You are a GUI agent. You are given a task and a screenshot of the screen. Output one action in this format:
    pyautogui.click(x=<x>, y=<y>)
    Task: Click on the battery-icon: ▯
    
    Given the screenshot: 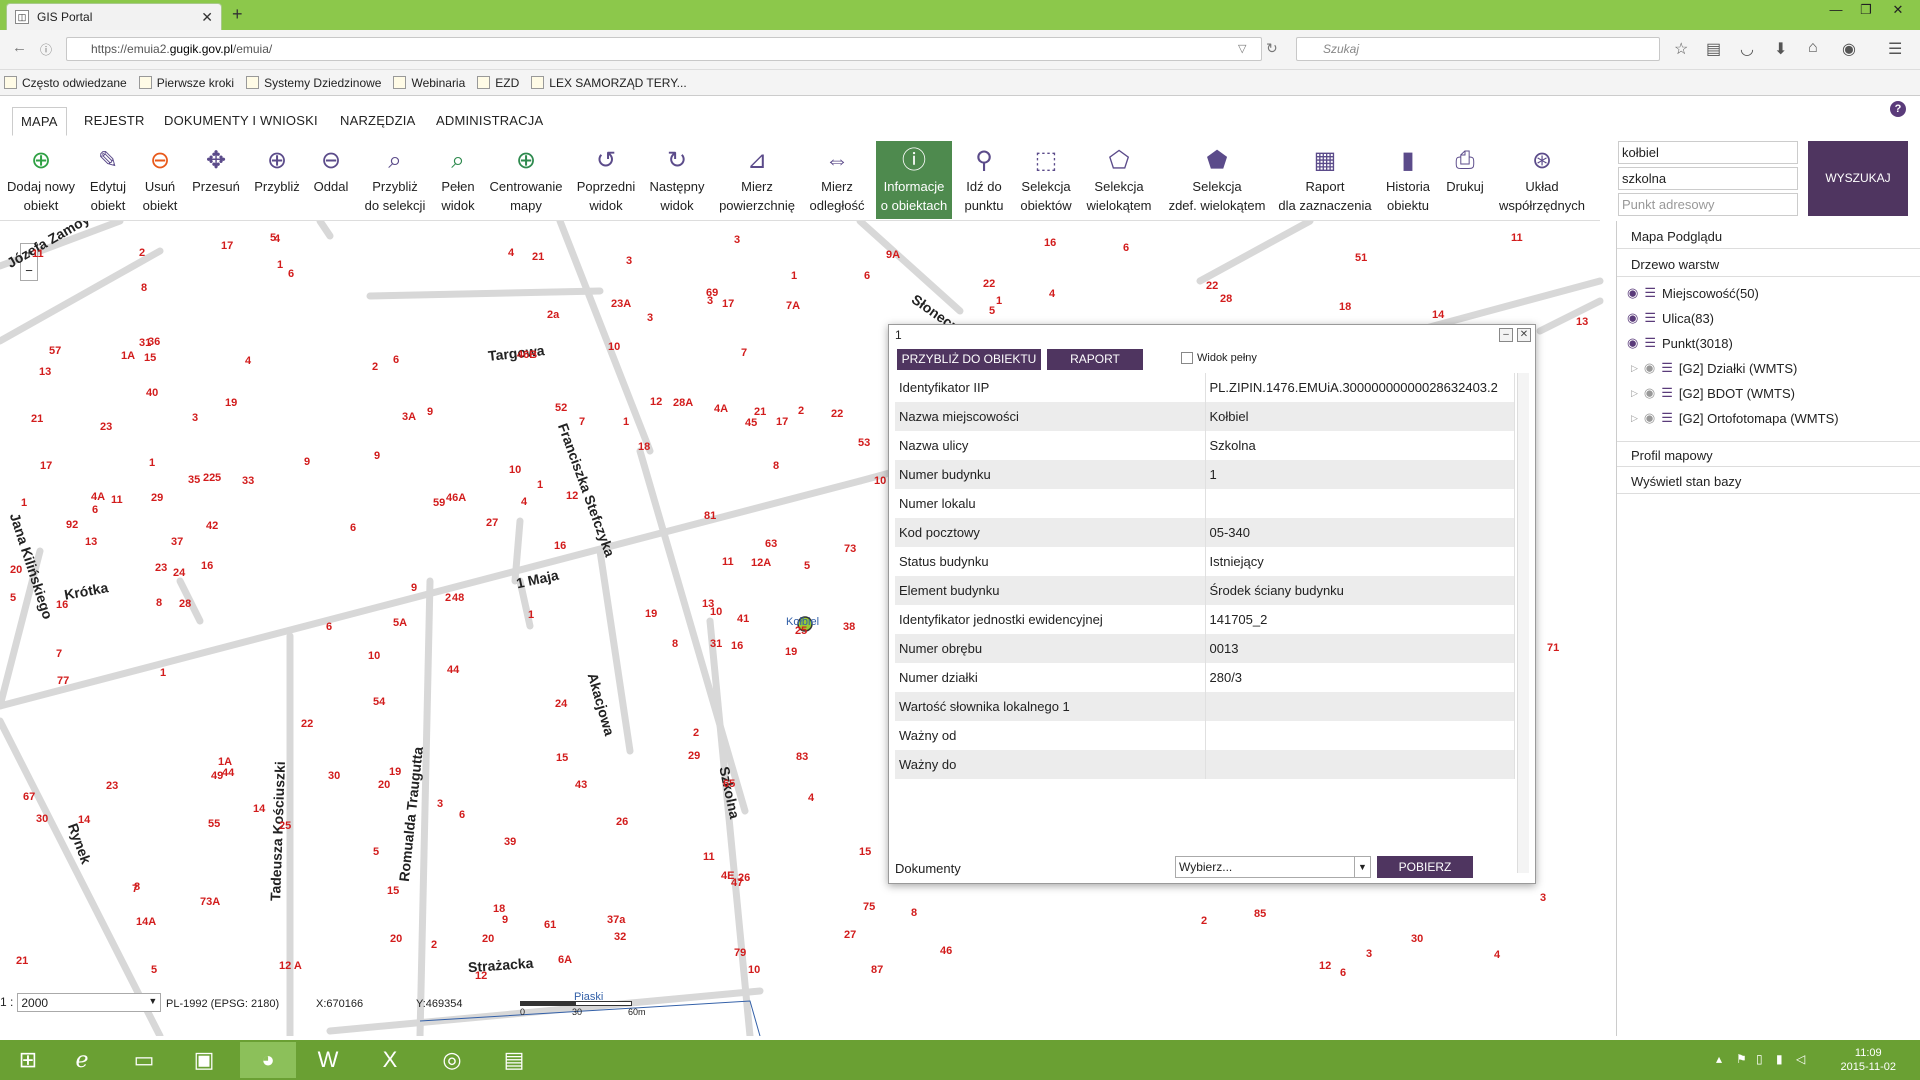 What is the action you would take?
    pyautogui.click(x=1759, y=1059)
    